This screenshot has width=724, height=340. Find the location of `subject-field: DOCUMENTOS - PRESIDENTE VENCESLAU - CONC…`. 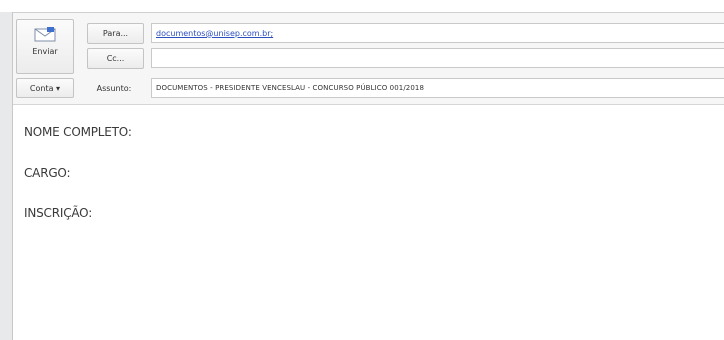

subject-field: DOCUMENTOS - PRESIDENTE VENCESLAU - CONC… is located at coordinates (437, 88).